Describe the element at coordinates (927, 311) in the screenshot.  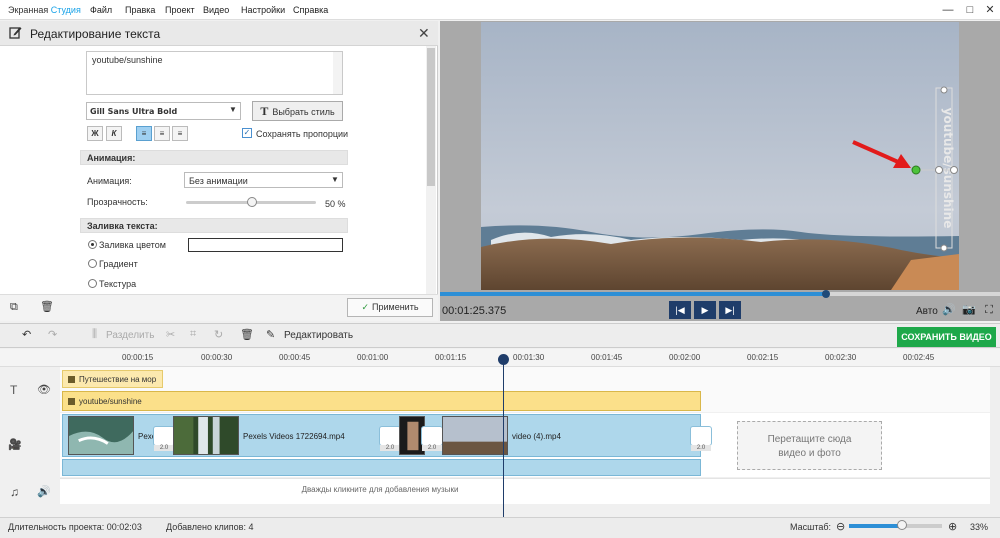
I see `aspect-auto-label: Авто` at that location.